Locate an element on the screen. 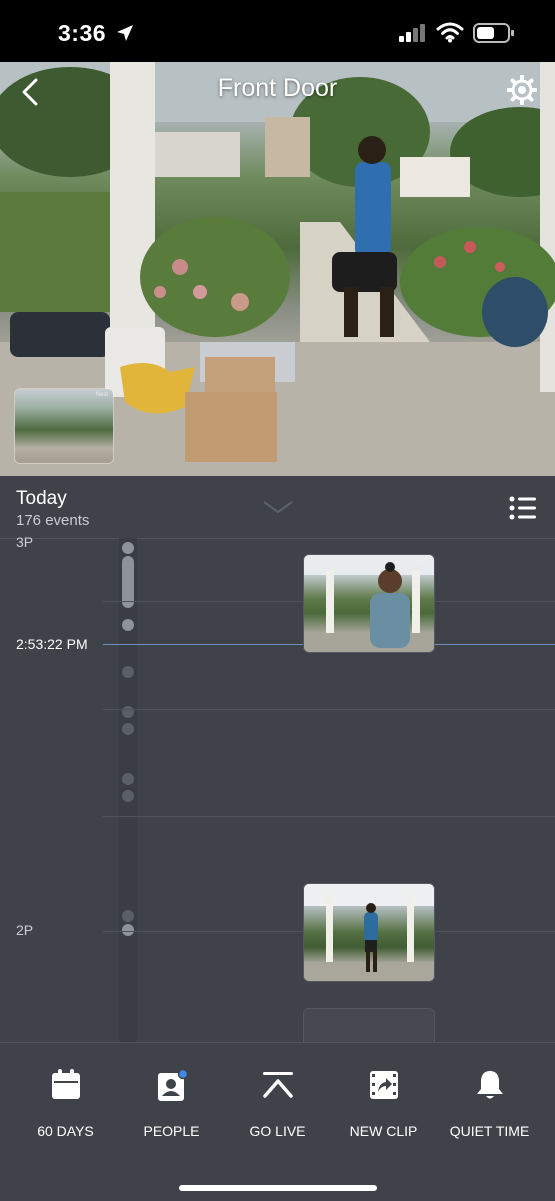 Image resolution: width=555 pixels, height=1201 pixels. pip-badge: Nest is located at coordinates (101, 395).